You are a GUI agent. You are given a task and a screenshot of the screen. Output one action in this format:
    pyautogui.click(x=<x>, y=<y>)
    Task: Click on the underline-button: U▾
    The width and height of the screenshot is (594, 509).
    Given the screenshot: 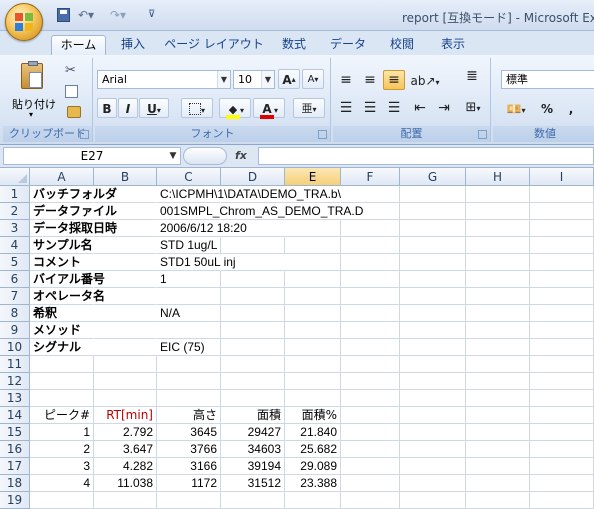 What is the action you would take?
    pyautogui.click(x=154, y=108)
    